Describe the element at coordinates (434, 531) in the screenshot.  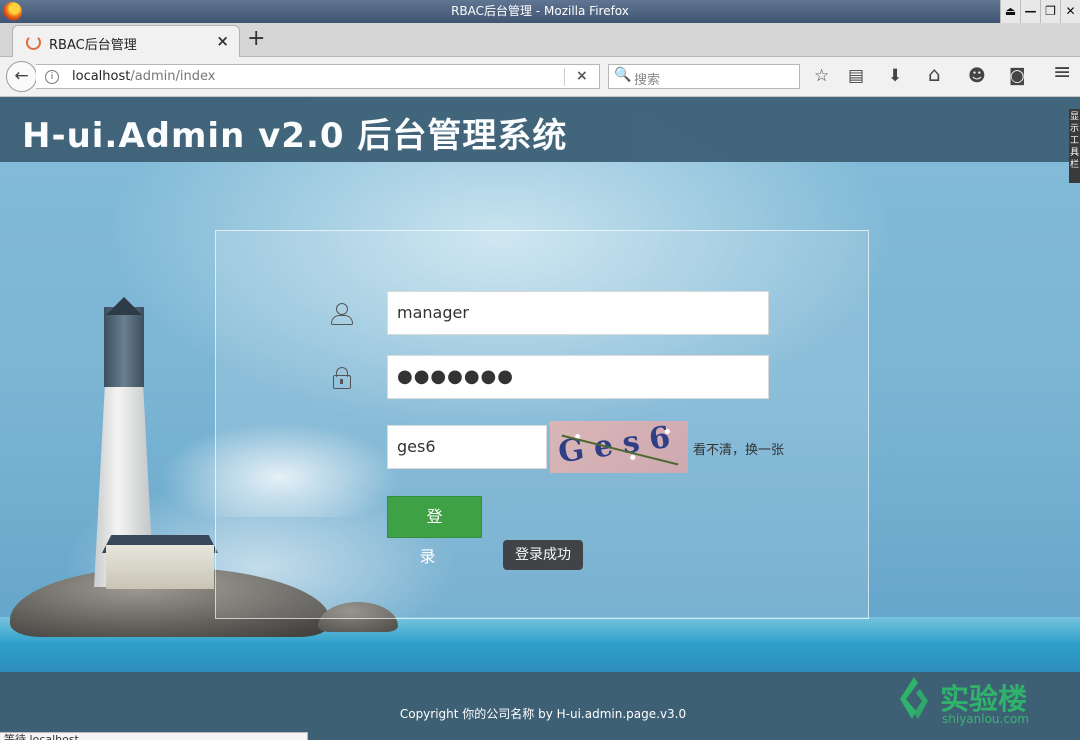
I see `login-button: 登 录` at that location.